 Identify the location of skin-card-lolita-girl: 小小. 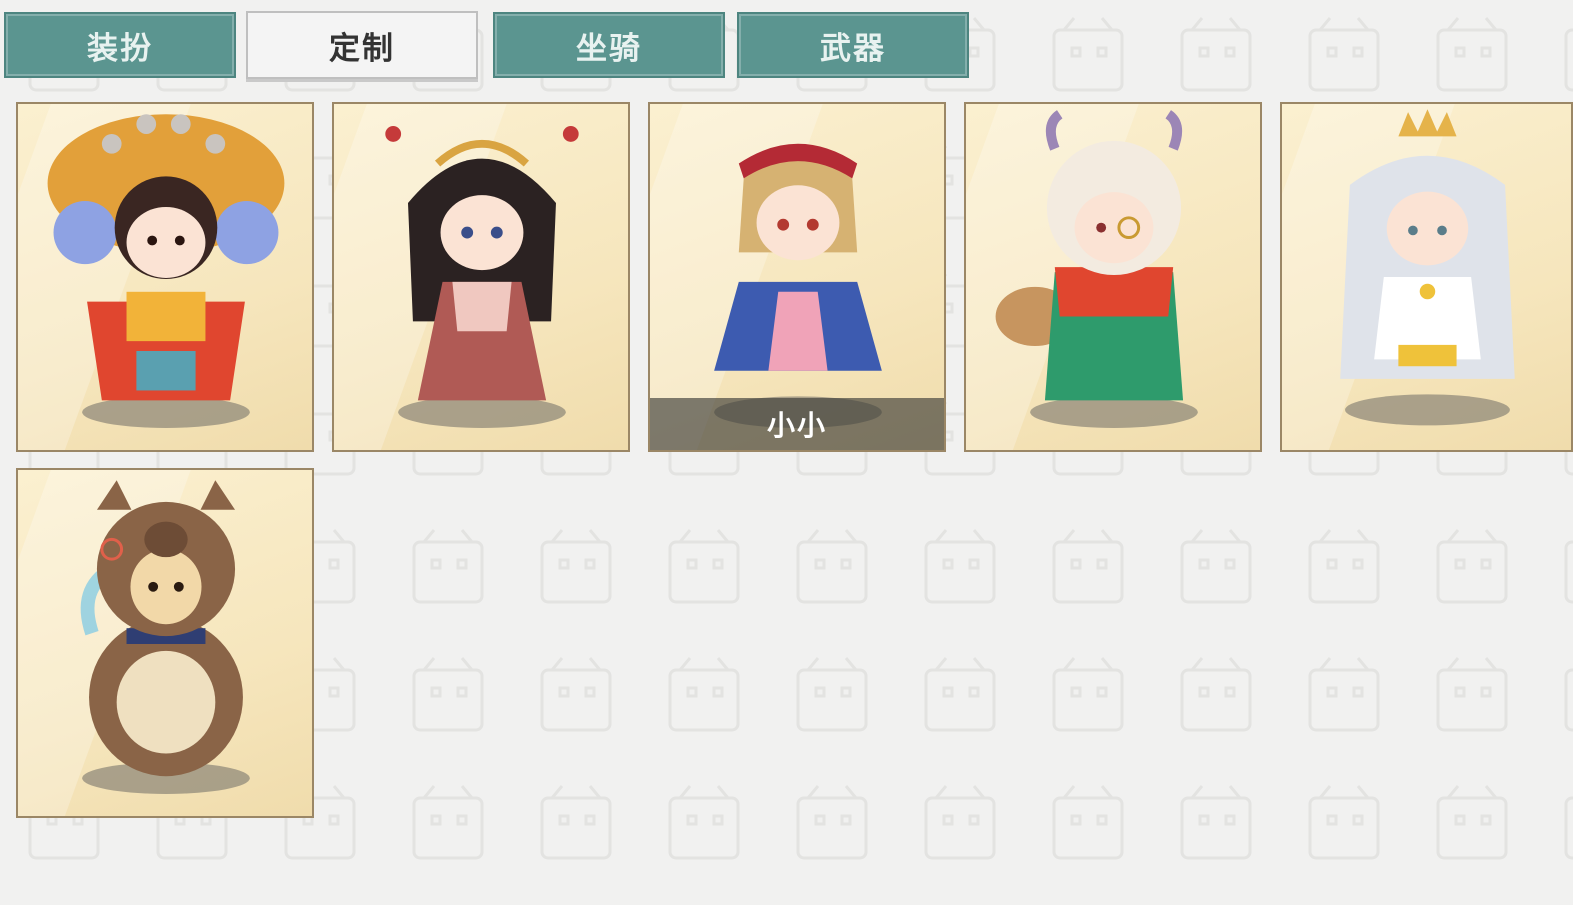
(797, 277).